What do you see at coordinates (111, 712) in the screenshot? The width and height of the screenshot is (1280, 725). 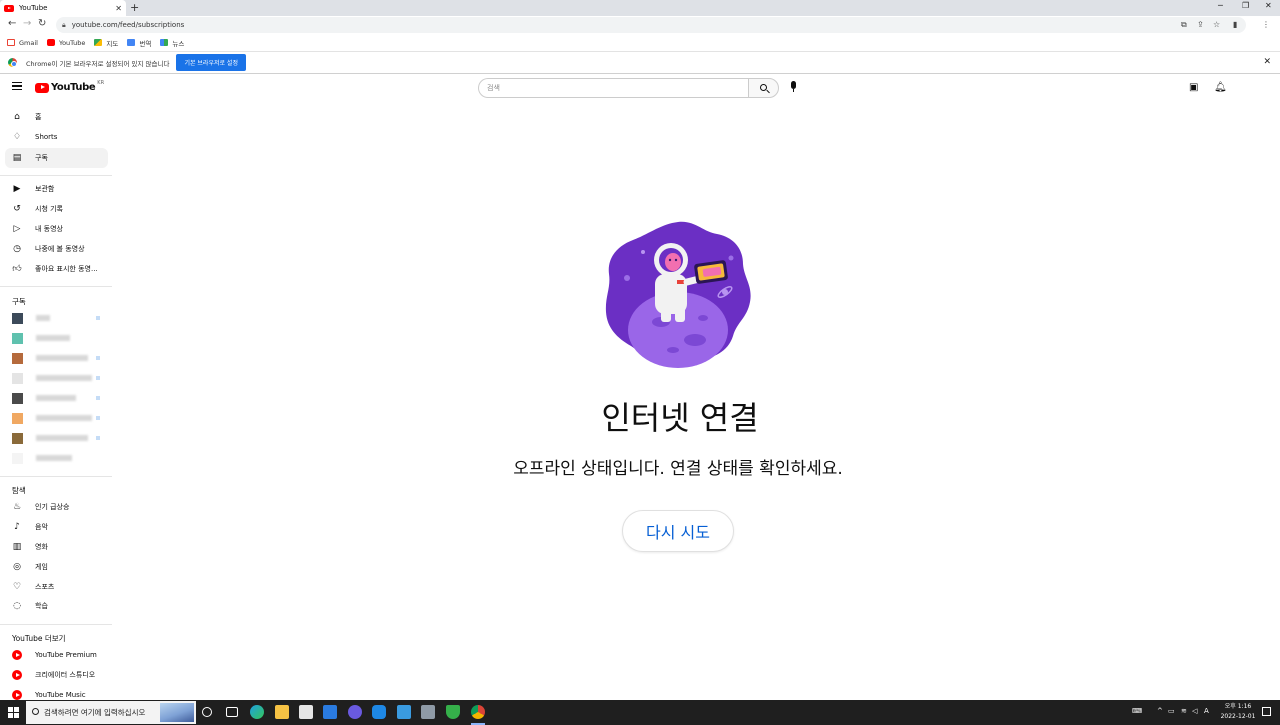 I see `taskbar-search-input: 검색하려면 여기에 입력하십시오` at bounding box center [111, 712].